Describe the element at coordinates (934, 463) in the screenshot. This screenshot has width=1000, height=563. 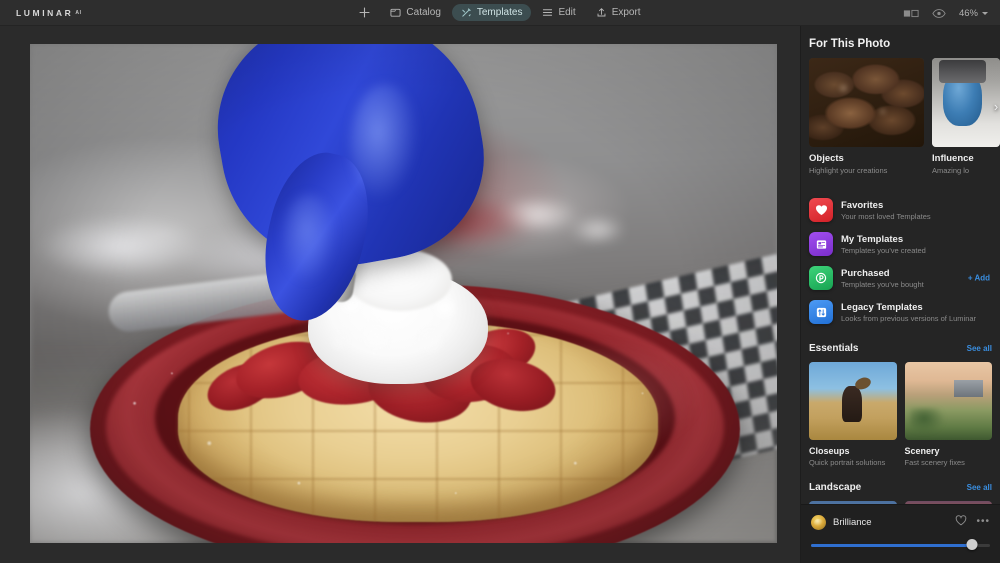
I see `template-card-subtitle: Fast scenery fixes` at that location.